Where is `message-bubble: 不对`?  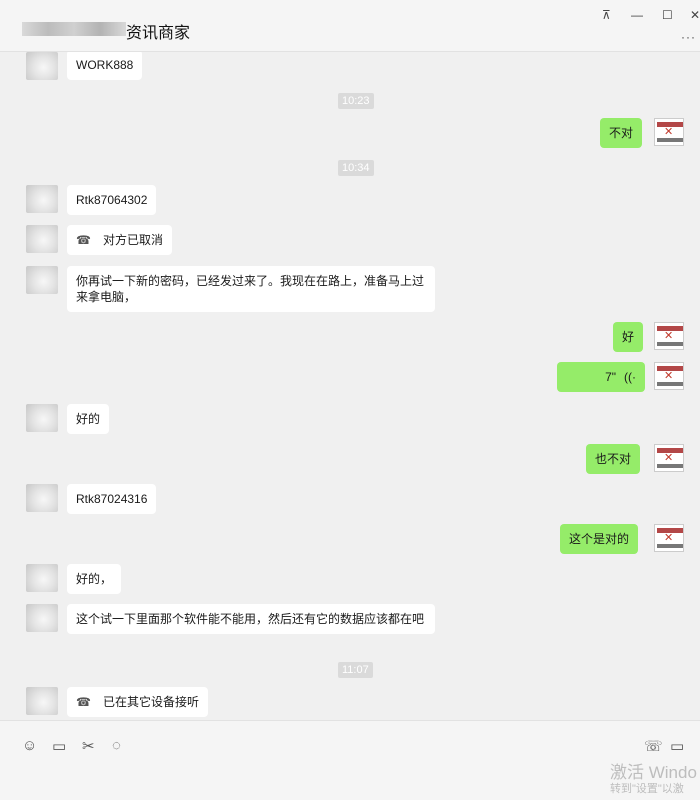 message-bubble: 不对 is located at coordinates (621, 133).